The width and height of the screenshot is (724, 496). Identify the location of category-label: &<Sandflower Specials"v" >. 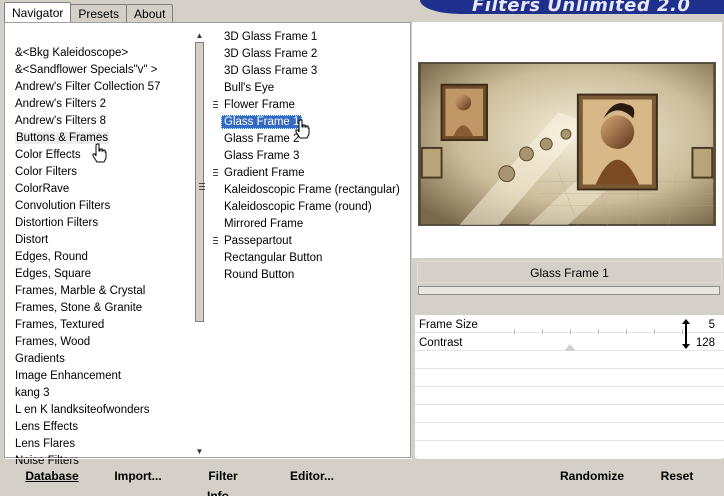
(86, 70).